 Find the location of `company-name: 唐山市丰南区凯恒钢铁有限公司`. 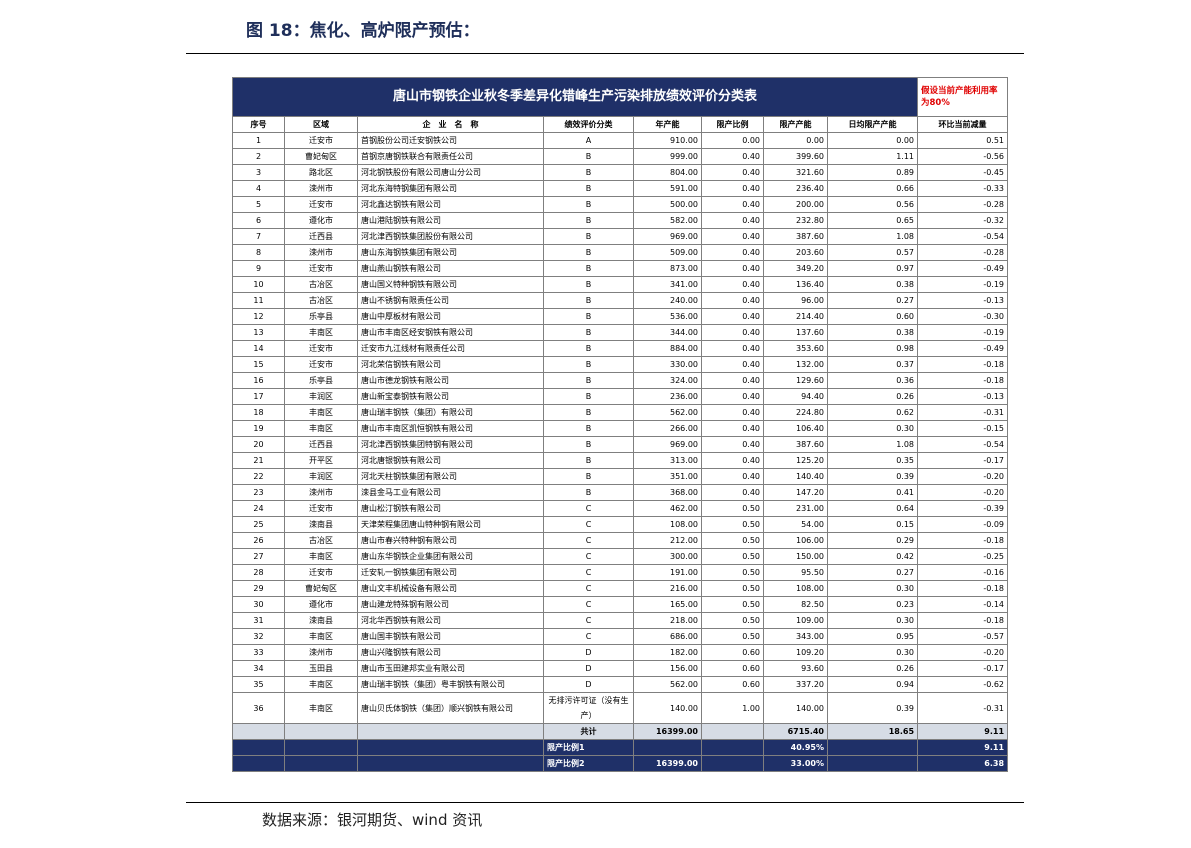

company-name: 唐山市丰南区凯恒钢铁有限公司 is located at coordinates (450, 428).